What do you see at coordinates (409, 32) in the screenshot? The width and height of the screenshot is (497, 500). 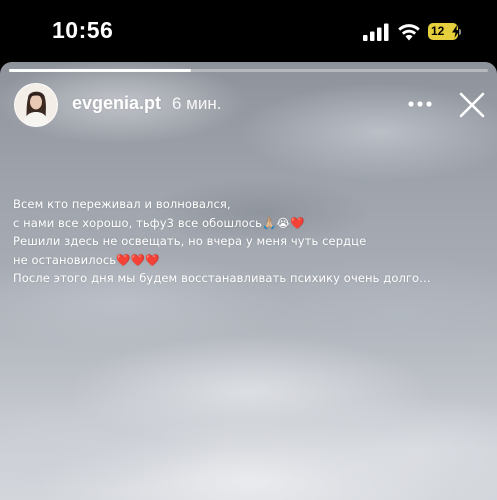 I see `wifi-icon` at bounding box center [409, 32].